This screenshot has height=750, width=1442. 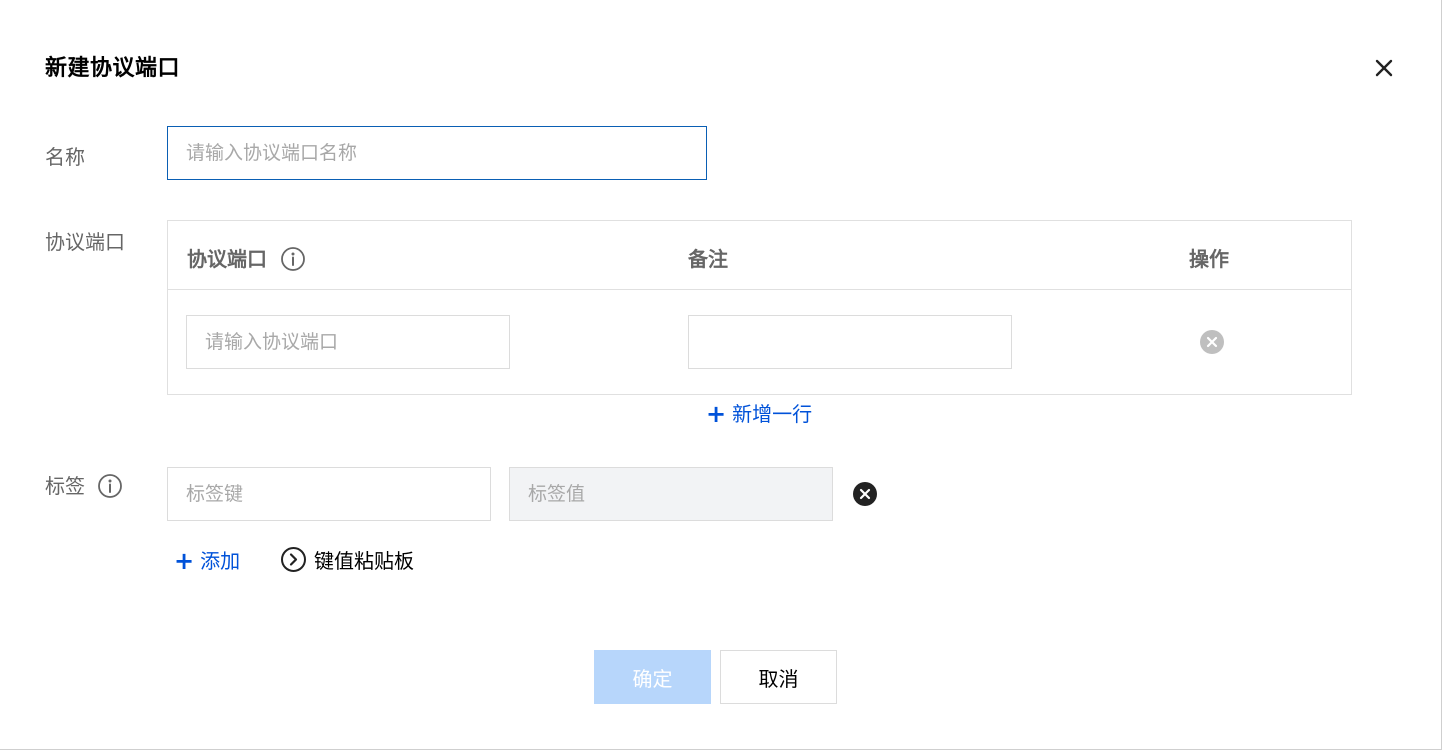 What do you see at coordinates (865, 494) in the screenshot?
I see `remove-tag-icon` at bounding box center [865, 494].